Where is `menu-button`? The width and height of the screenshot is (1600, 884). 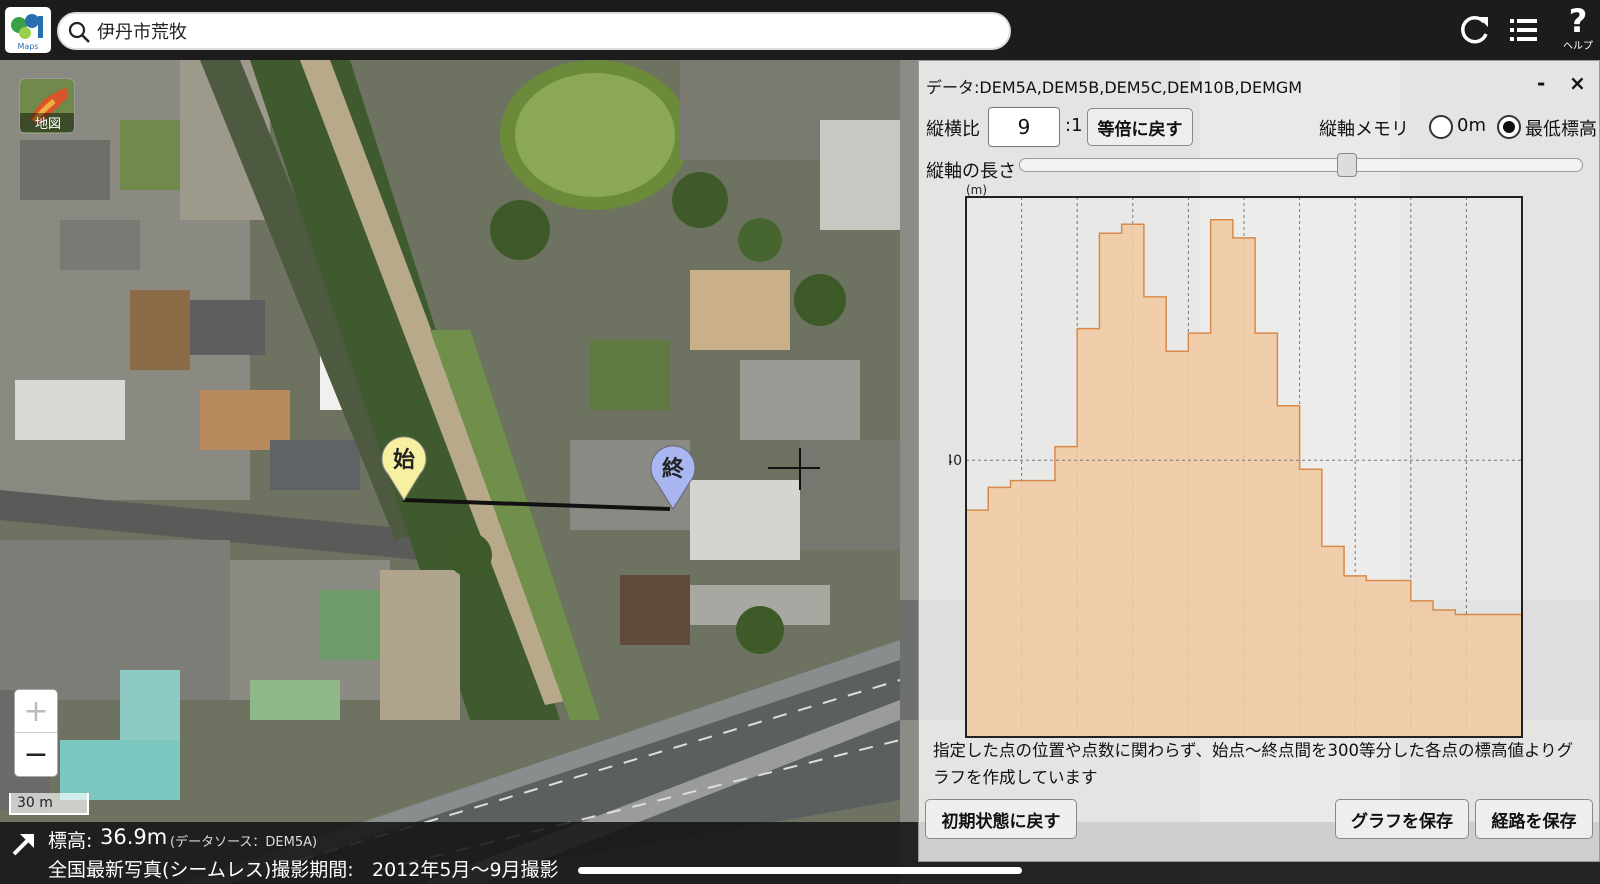
menu-button is located at coordinates (1524, 30).